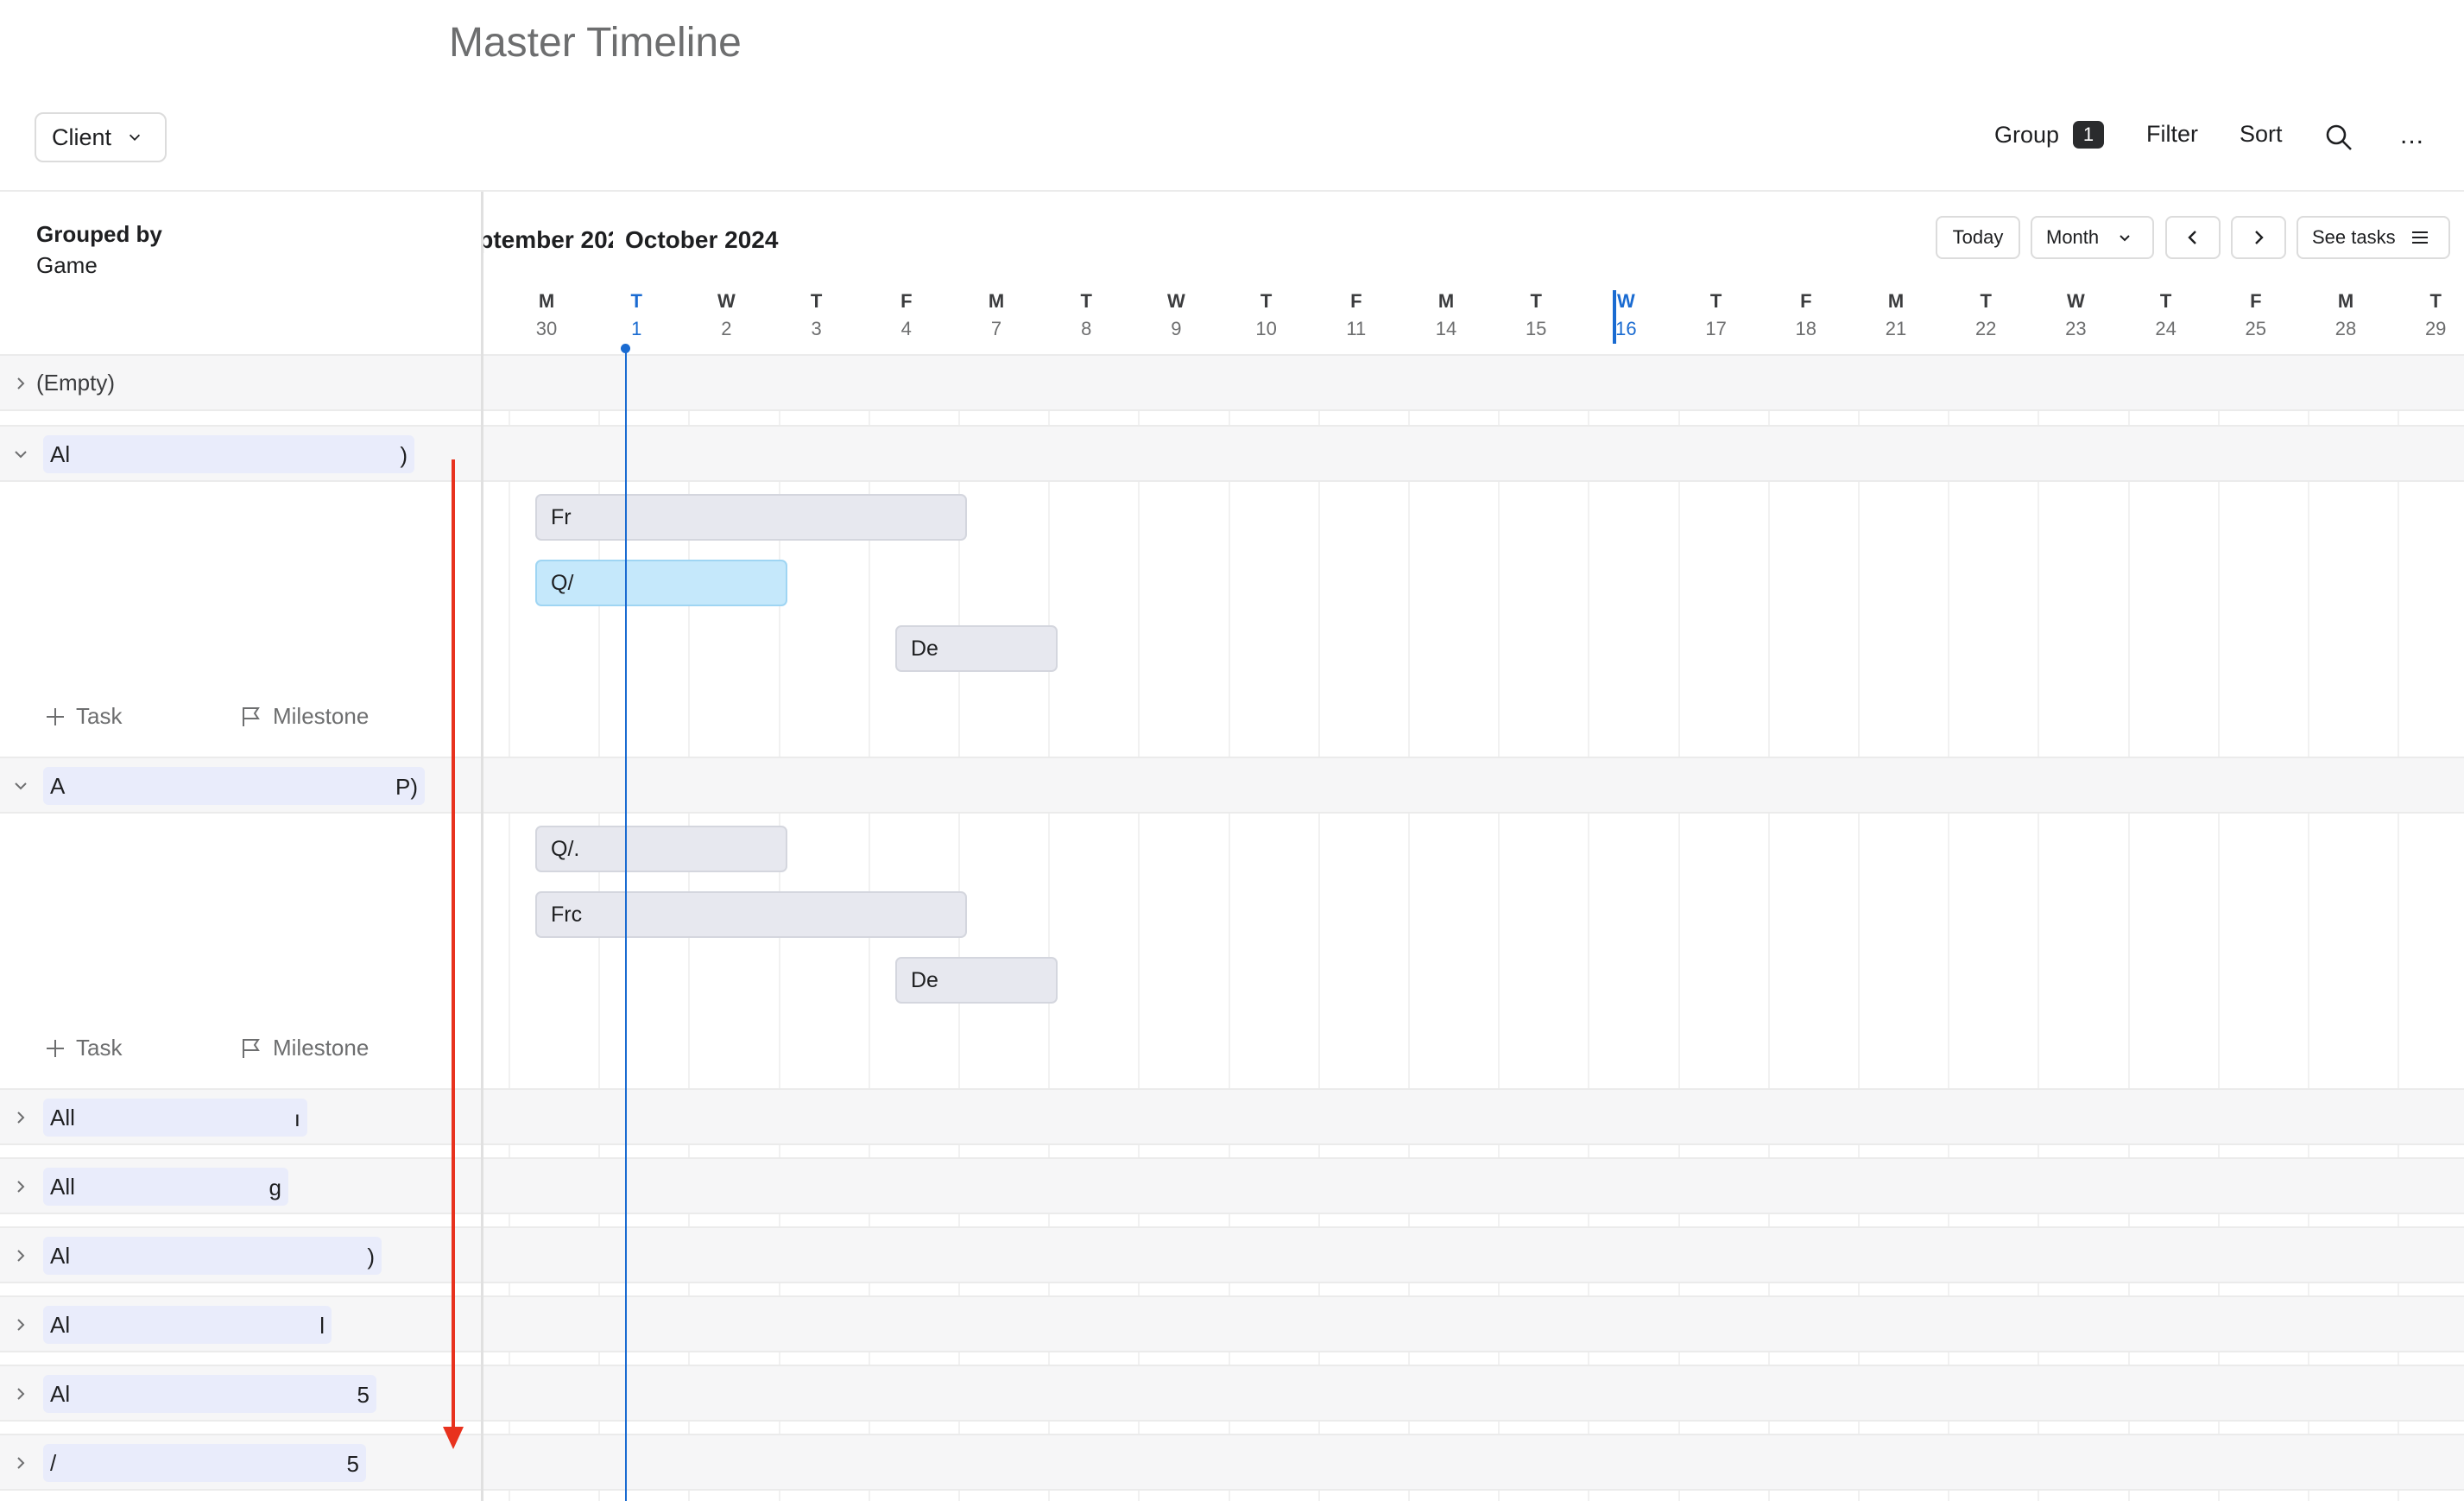 This screenshot has width=2464, height=1501. What do you see at coordinates (1232, 1324) in the screenshot?
I see `group-row: Al l` at bounding box center [1232, 1324].